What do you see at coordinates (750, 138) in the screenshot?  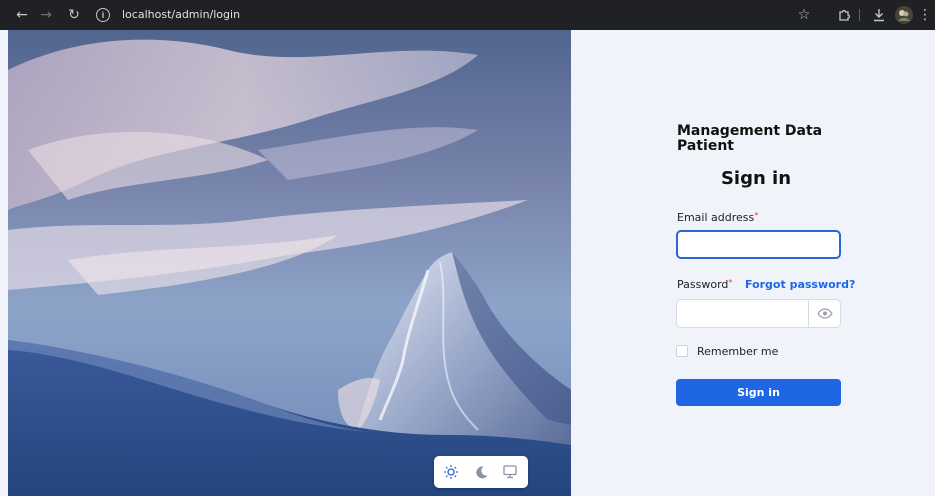 I see `app-title: Management Data Patient` at bounding box center [750, 138].